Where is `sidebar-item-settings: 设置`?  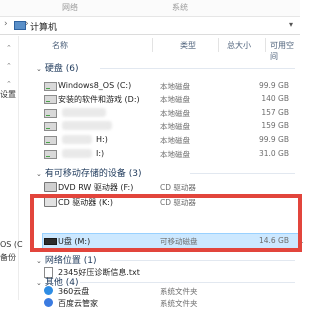 sidebar-item-settings: 设置 is located at coordinates (8, 94).